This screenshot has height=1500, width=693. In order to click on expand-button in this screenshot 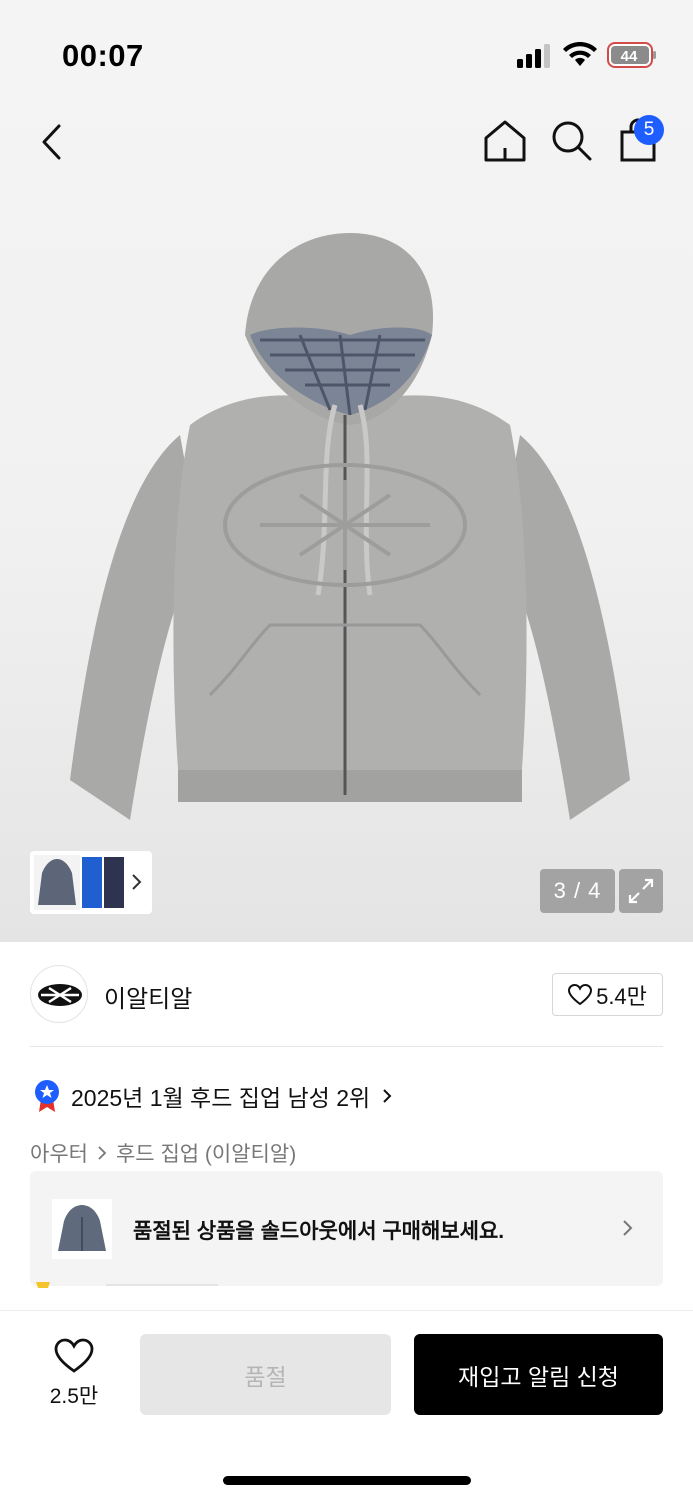, I will do `click(641, 891)`.